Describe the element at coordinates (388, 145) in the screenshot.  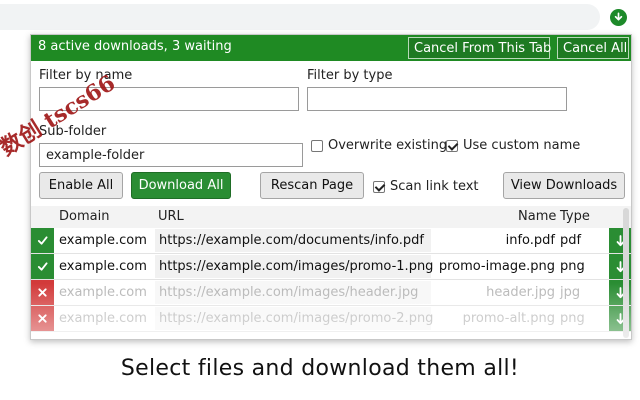
I see `overwrite-label: Overwrite existing` at that location.